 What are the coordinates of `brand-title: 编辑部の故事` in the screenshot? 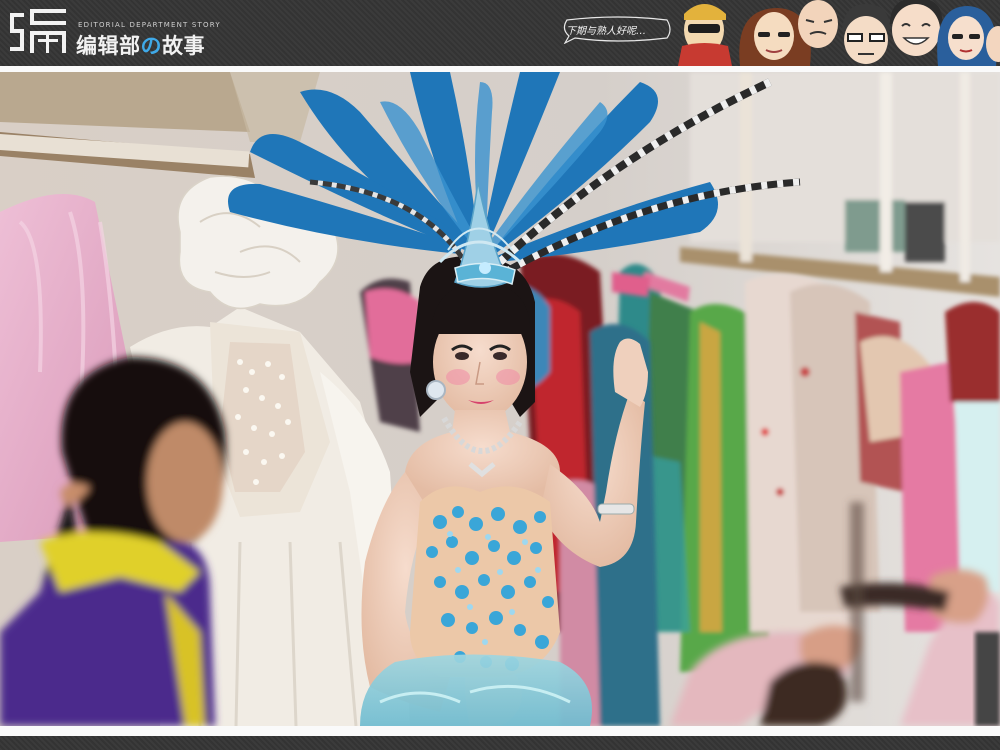 It's located at (140, 45).